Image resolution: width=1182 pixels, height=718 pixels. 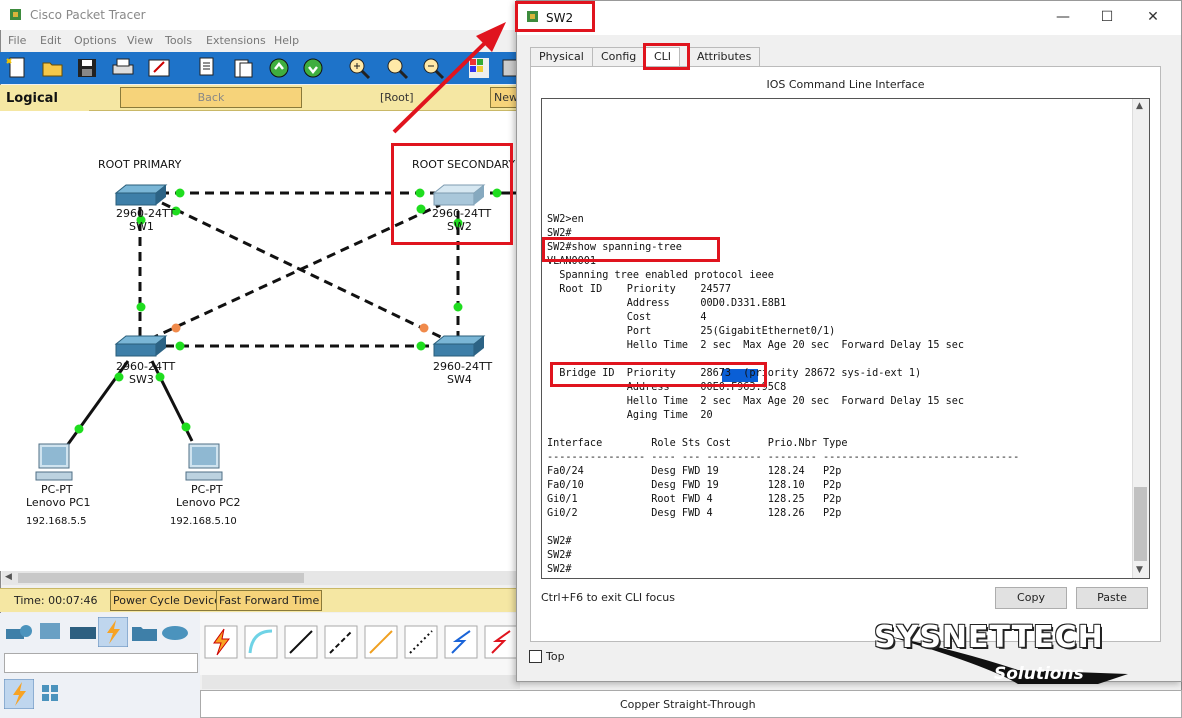 I want to click on paste-button: Paste, so click(x=1112, y=598).